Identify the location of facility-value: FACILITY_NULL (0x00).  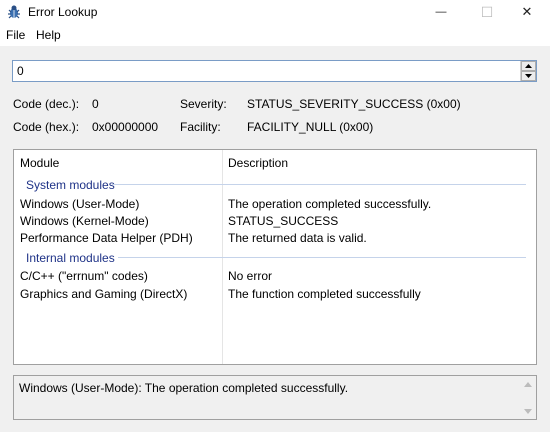
(310, 127).